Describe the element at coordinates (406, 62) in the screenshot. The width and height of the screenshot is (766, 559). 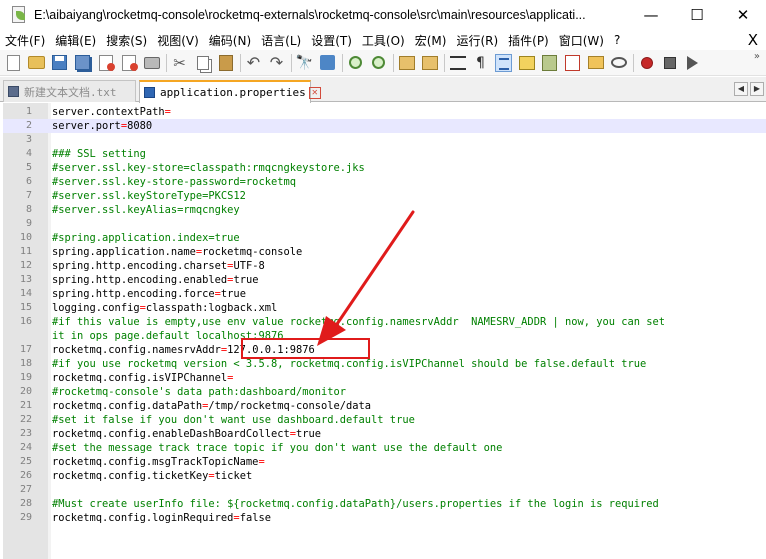
I see `sync-vertical-icon` at that location.